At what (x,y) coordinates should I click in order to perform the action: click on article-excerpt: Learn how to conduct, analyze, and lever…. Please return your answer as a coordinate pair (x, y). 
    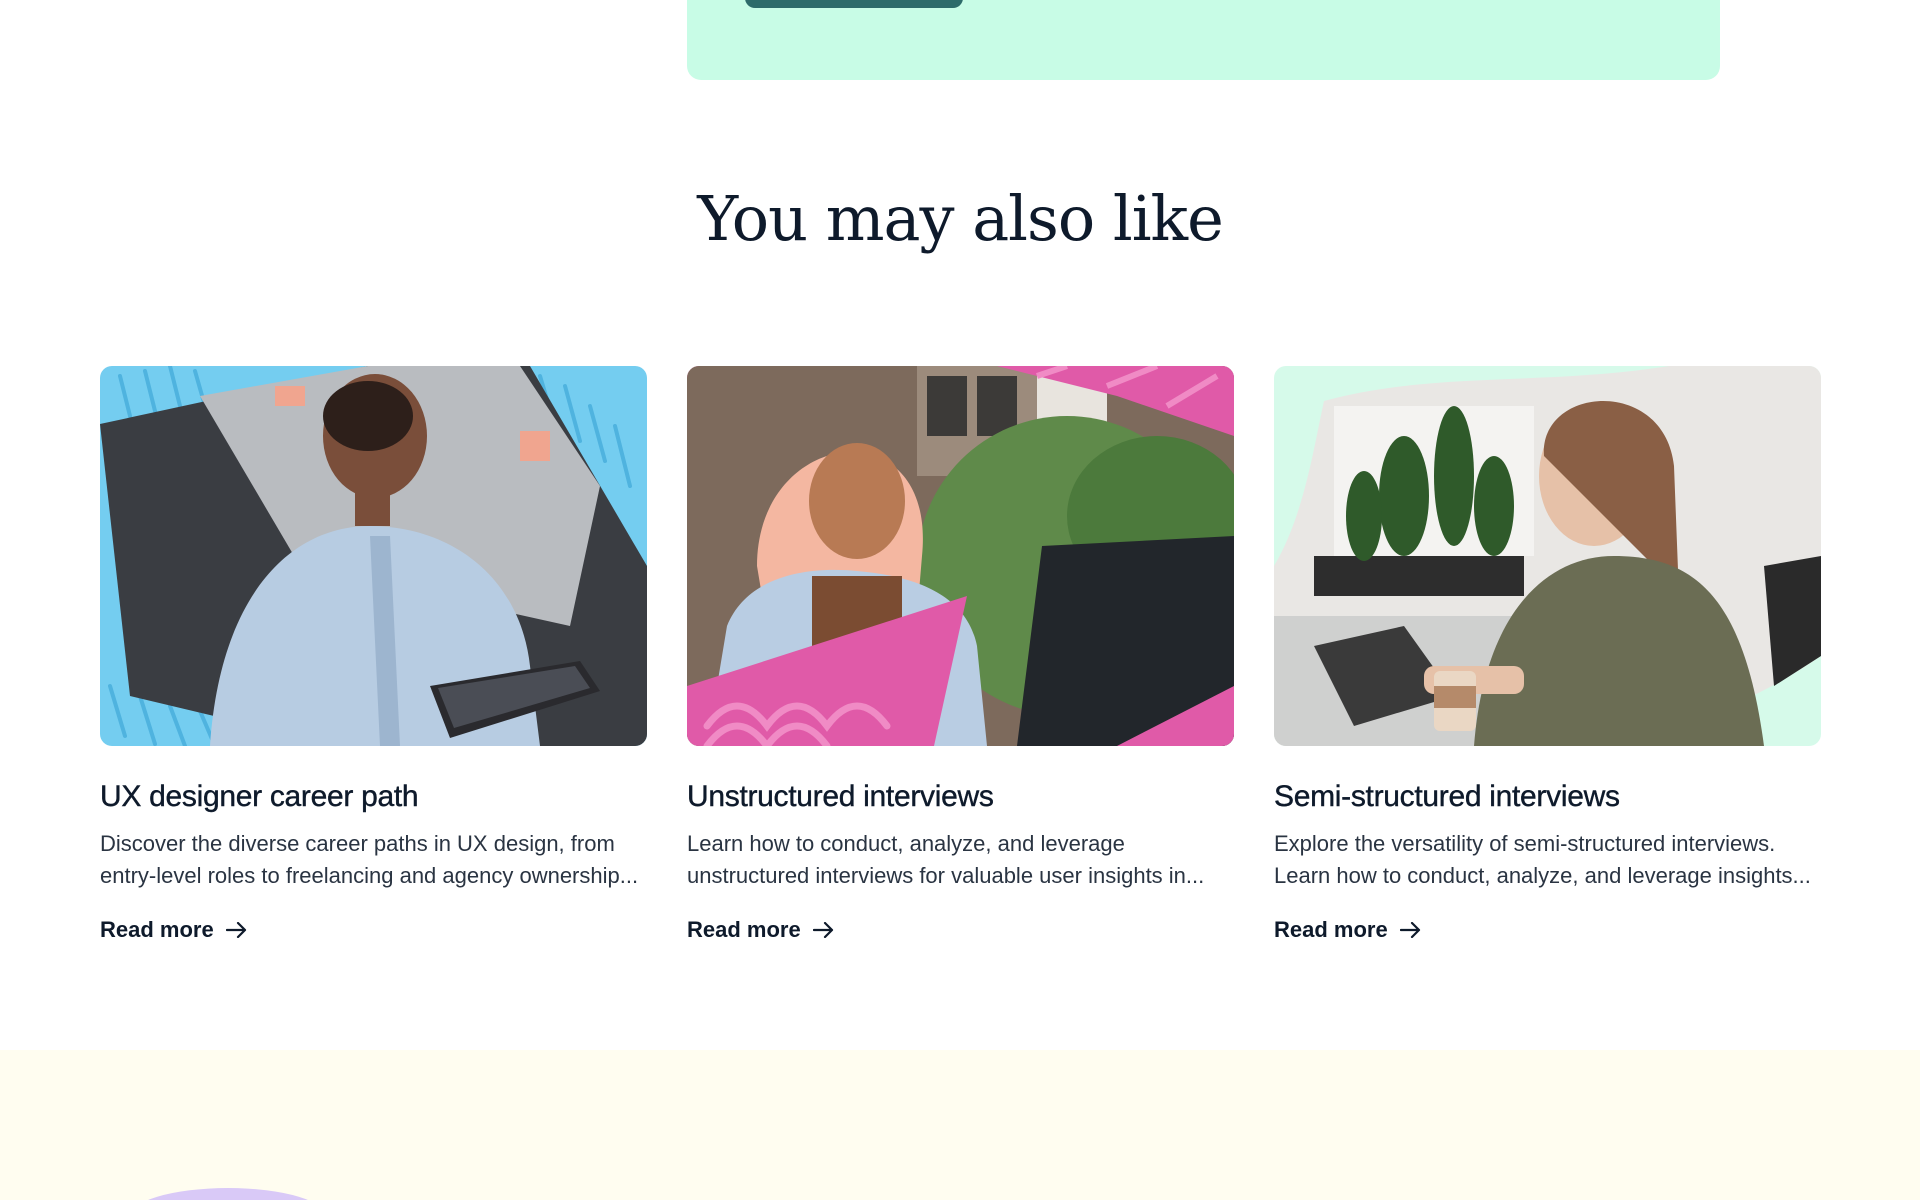
    Looking at the image, I should click on (946, 859).